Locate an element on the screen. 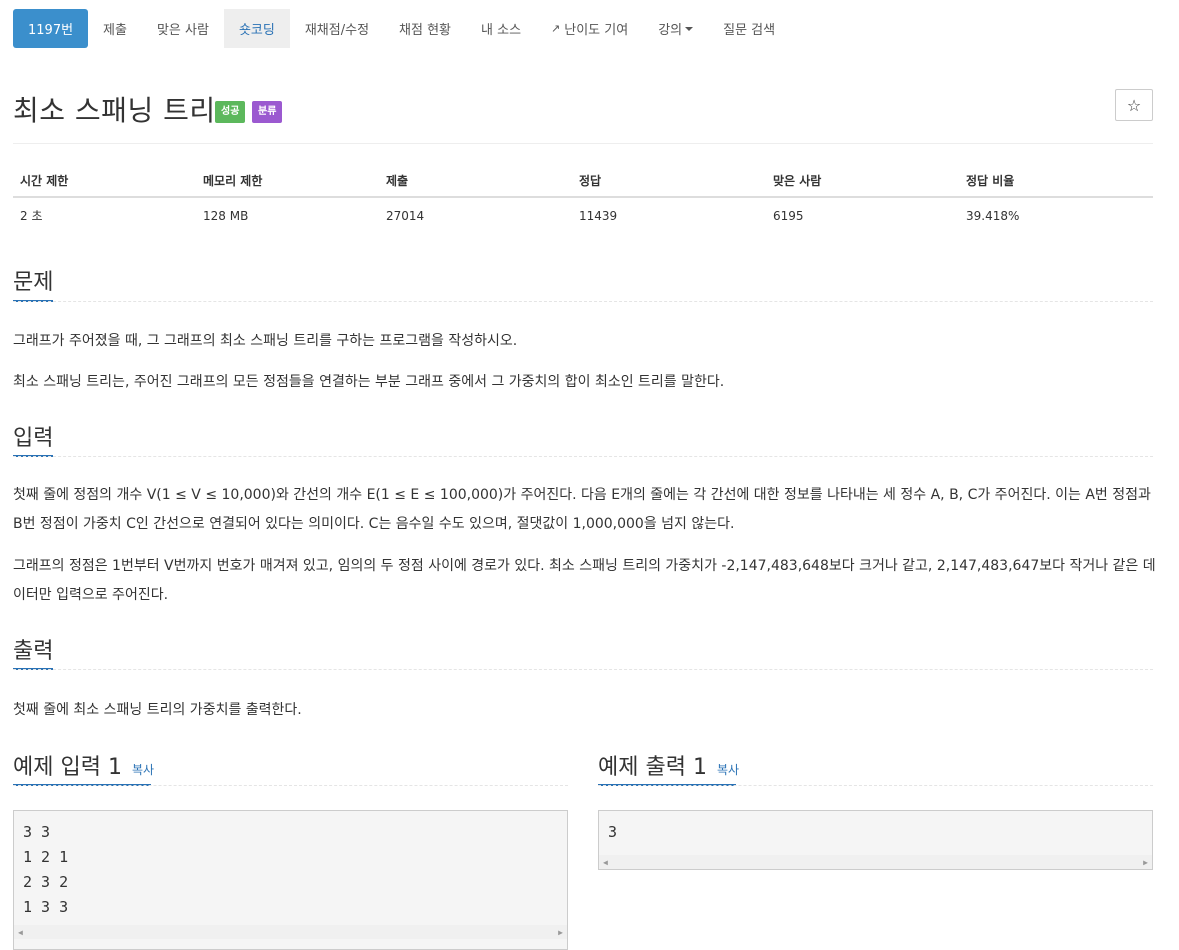 The height and width of the screenshot is (950, 1179). sample-input-line: 1 3 3 is located at coordinates (46, 907).